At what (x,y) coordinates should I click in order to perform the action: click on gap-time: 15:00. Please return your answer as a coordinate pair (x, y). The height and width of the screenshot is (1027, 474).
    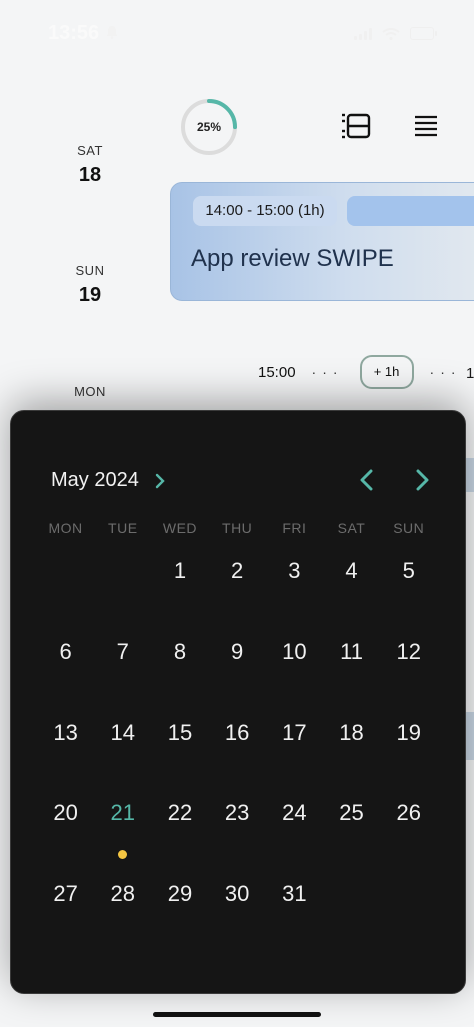
    Looking at the image, I should click on (277, 372).